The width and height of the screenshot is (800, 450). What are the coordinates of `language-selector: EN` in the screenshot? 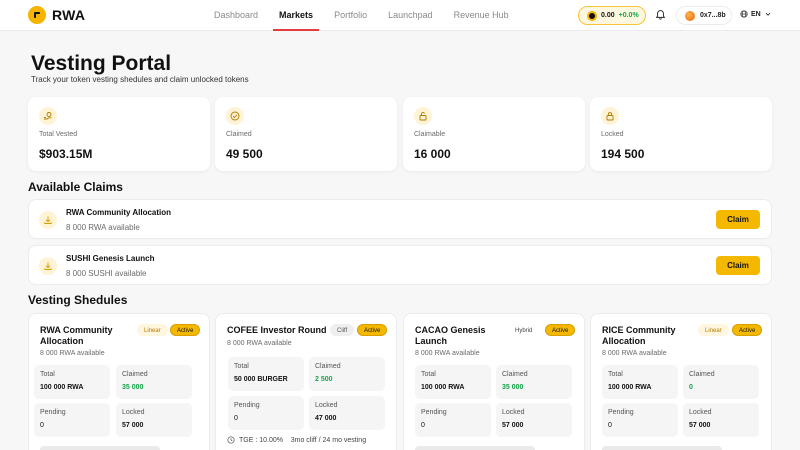 It's located at (756, 14).